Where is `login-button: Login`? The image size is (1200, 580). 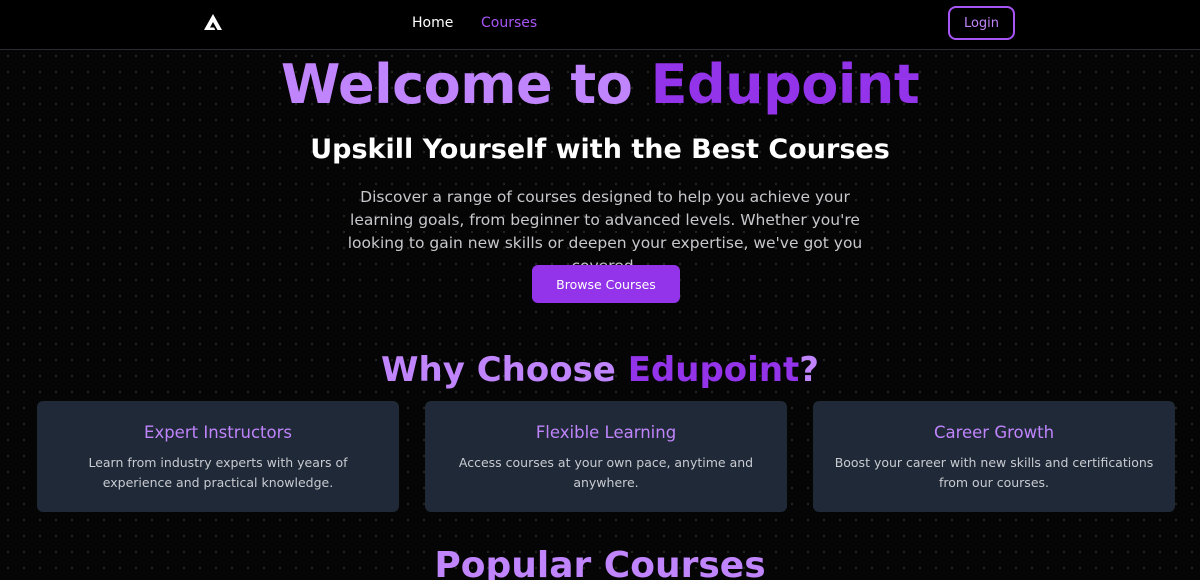 login-button: Login is located at coordinates (981, 23).